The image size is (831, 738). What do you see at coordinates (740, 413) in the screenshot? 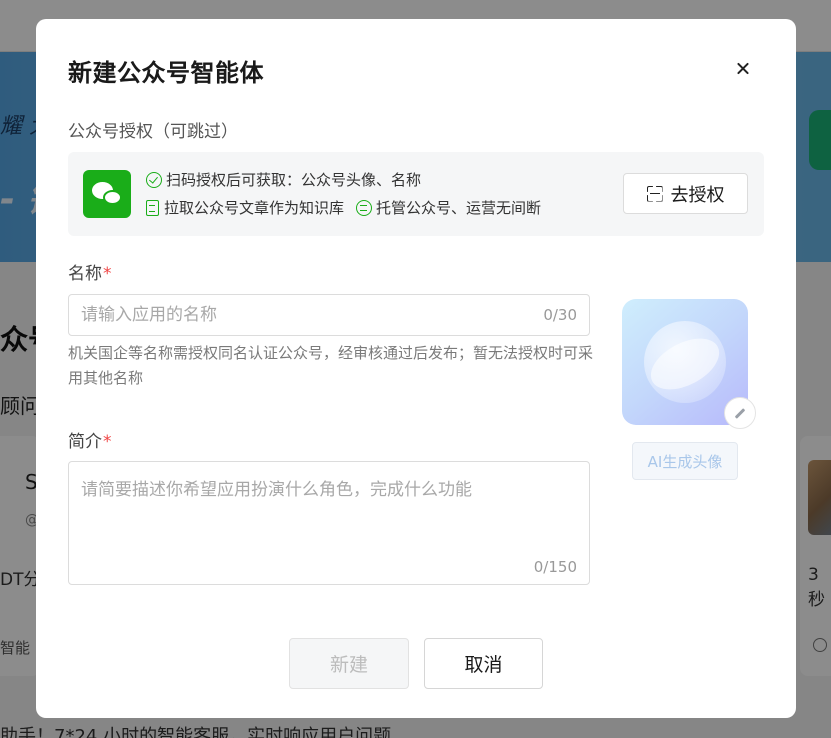
I see `pencil-icon` at bounding box center [740, 413].